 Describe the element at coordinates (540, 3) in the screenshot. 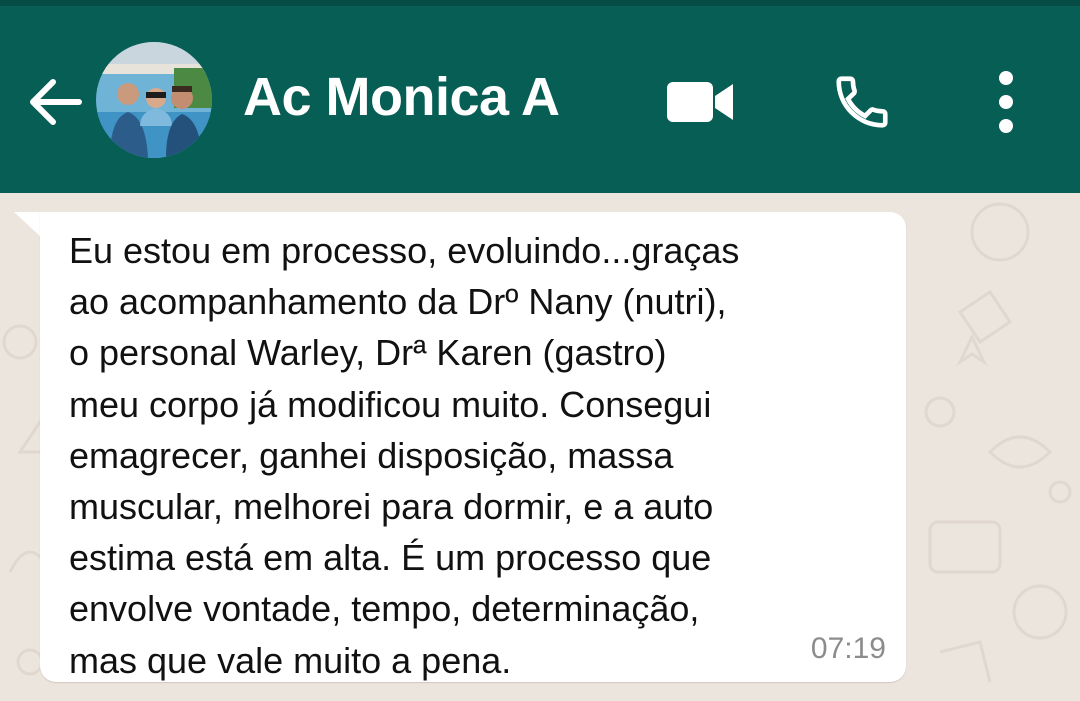

I see `status-bar-strip` at that location.